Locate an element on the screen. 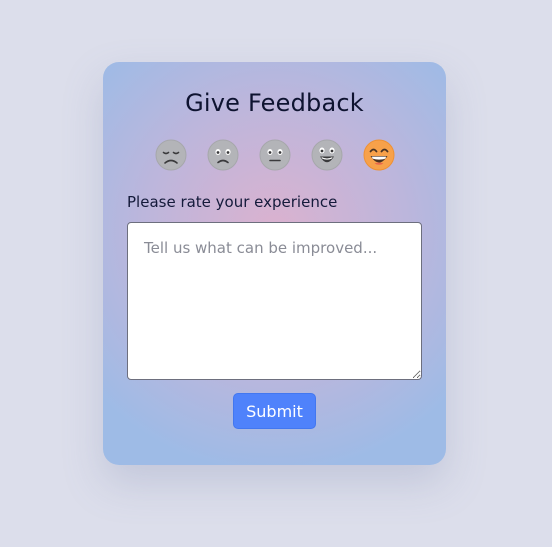  very-satisfied-emoji-icon is located at coordinates (379, 155).